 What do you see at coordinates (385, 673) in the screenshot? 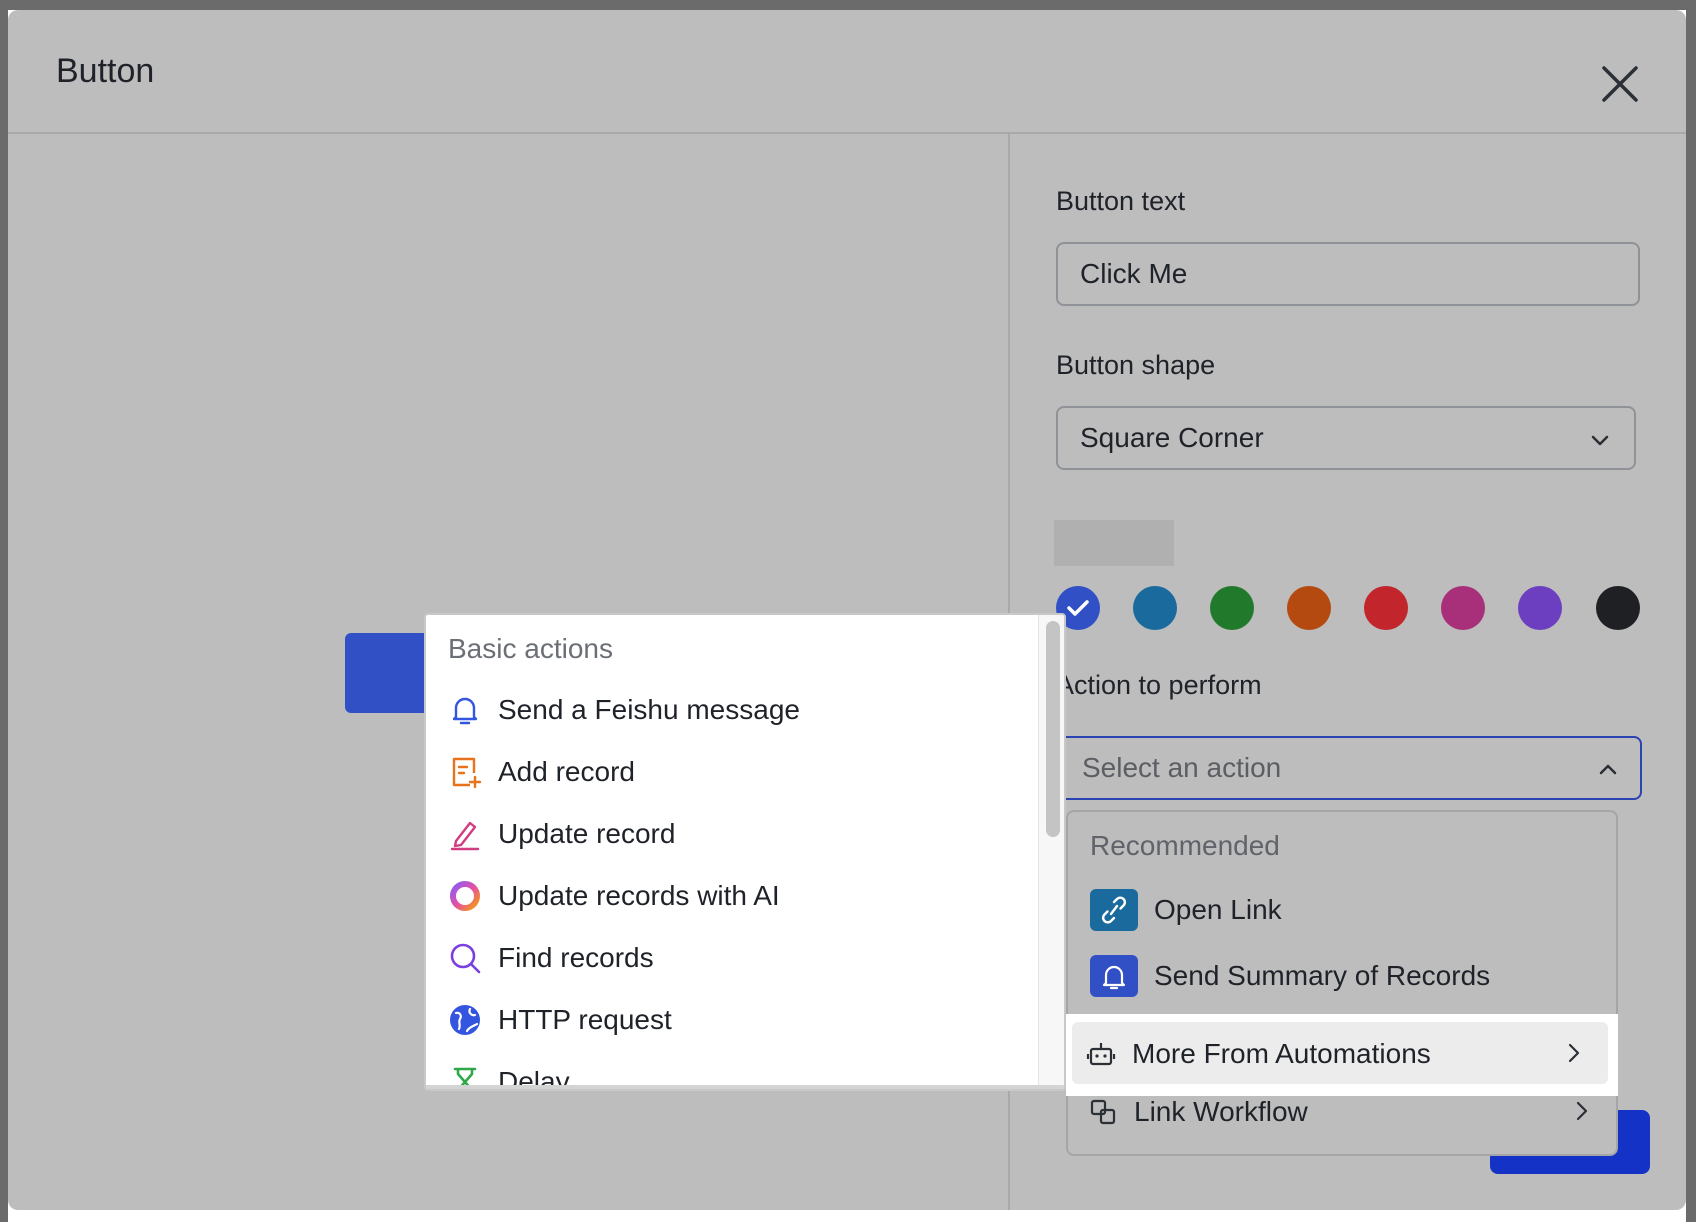
I see `button-preview` at bounding box center [385, 673].